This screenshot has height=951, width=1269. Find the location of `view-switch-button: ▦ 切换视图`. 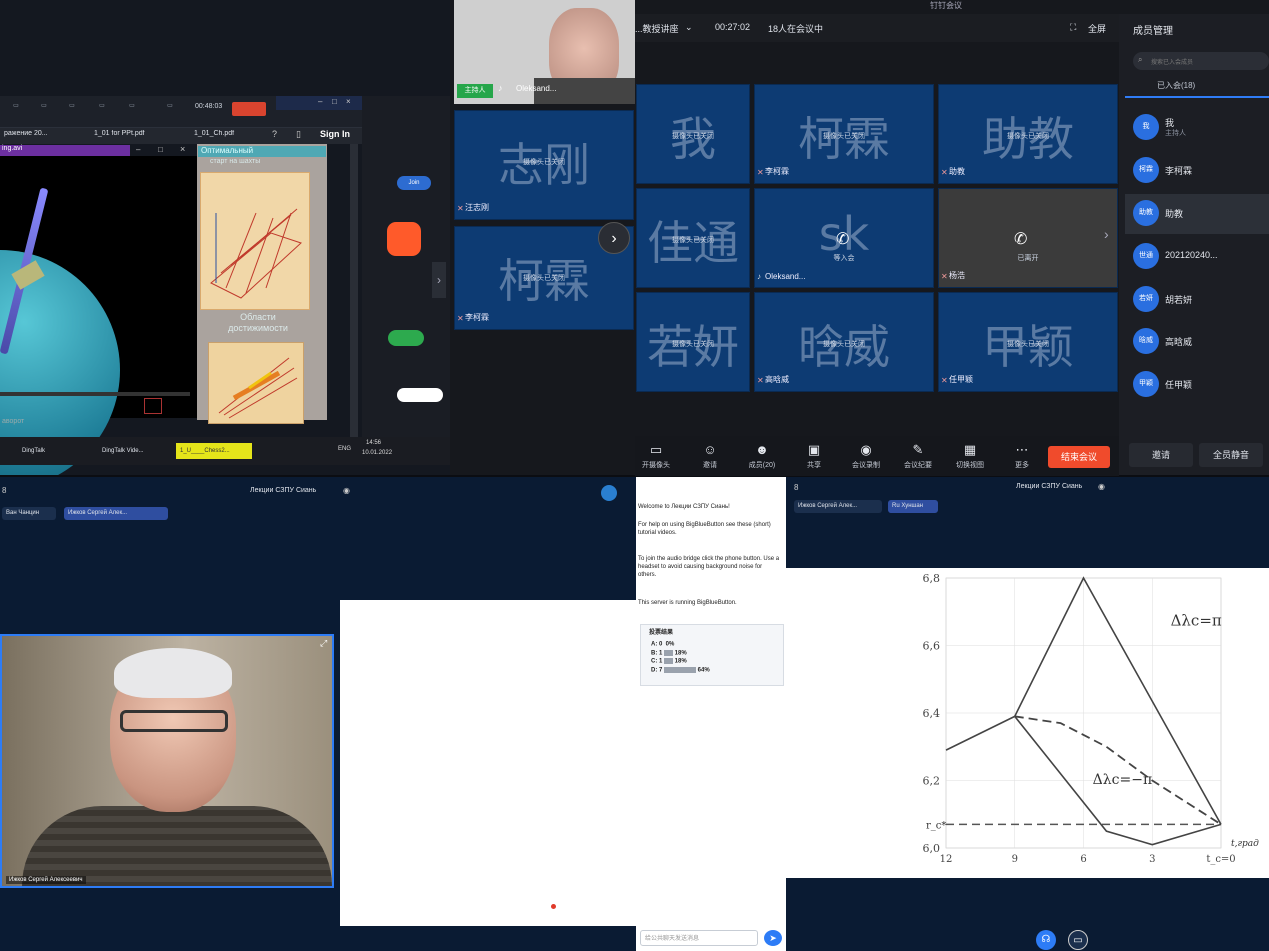

view-switch-button: ▦ 切换视图 is located at coordinates (970, 456).